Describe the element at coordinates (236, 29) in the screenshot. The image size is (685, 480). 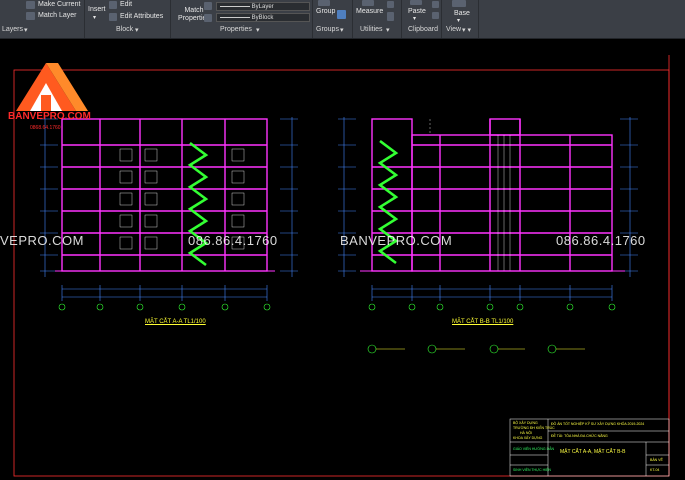
I see `panel-properties: Properties` at that location.